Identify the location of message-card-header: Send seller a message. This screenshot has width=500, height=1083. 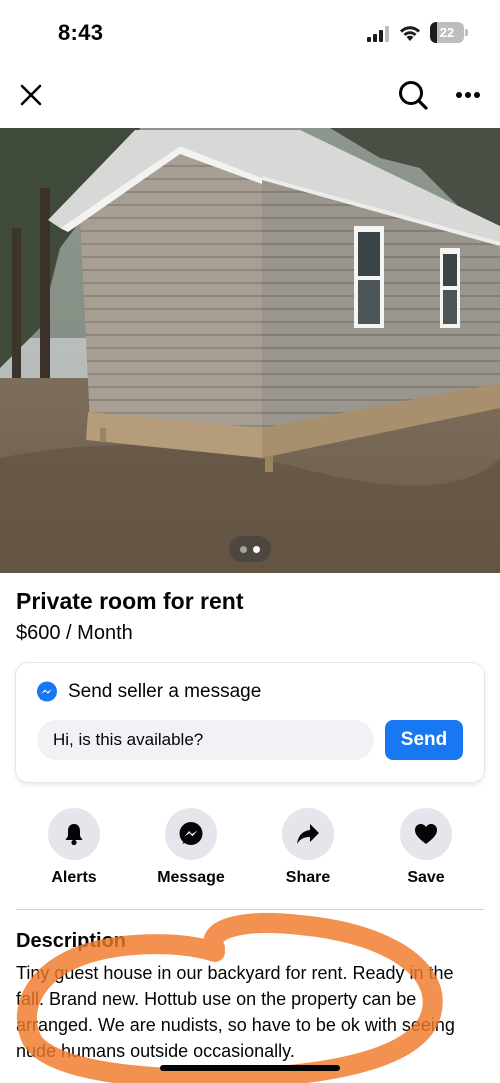
(148, 692).